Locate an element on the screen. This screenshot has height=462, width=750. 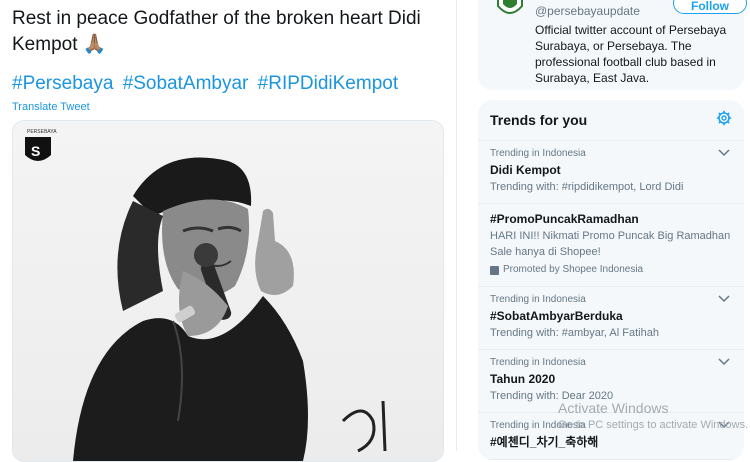
logo-text: PERSEBAYA is located at coordinates (42, 132).